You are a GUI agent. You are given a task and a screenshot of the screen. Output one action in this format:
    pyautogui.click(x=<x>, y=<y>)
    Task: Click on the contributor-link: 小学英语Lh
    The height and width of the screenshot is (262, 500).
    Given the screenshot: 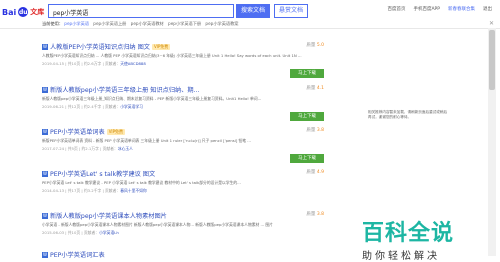 What is the action you would take?
    pyautogui.click(x=109, y=232)
    